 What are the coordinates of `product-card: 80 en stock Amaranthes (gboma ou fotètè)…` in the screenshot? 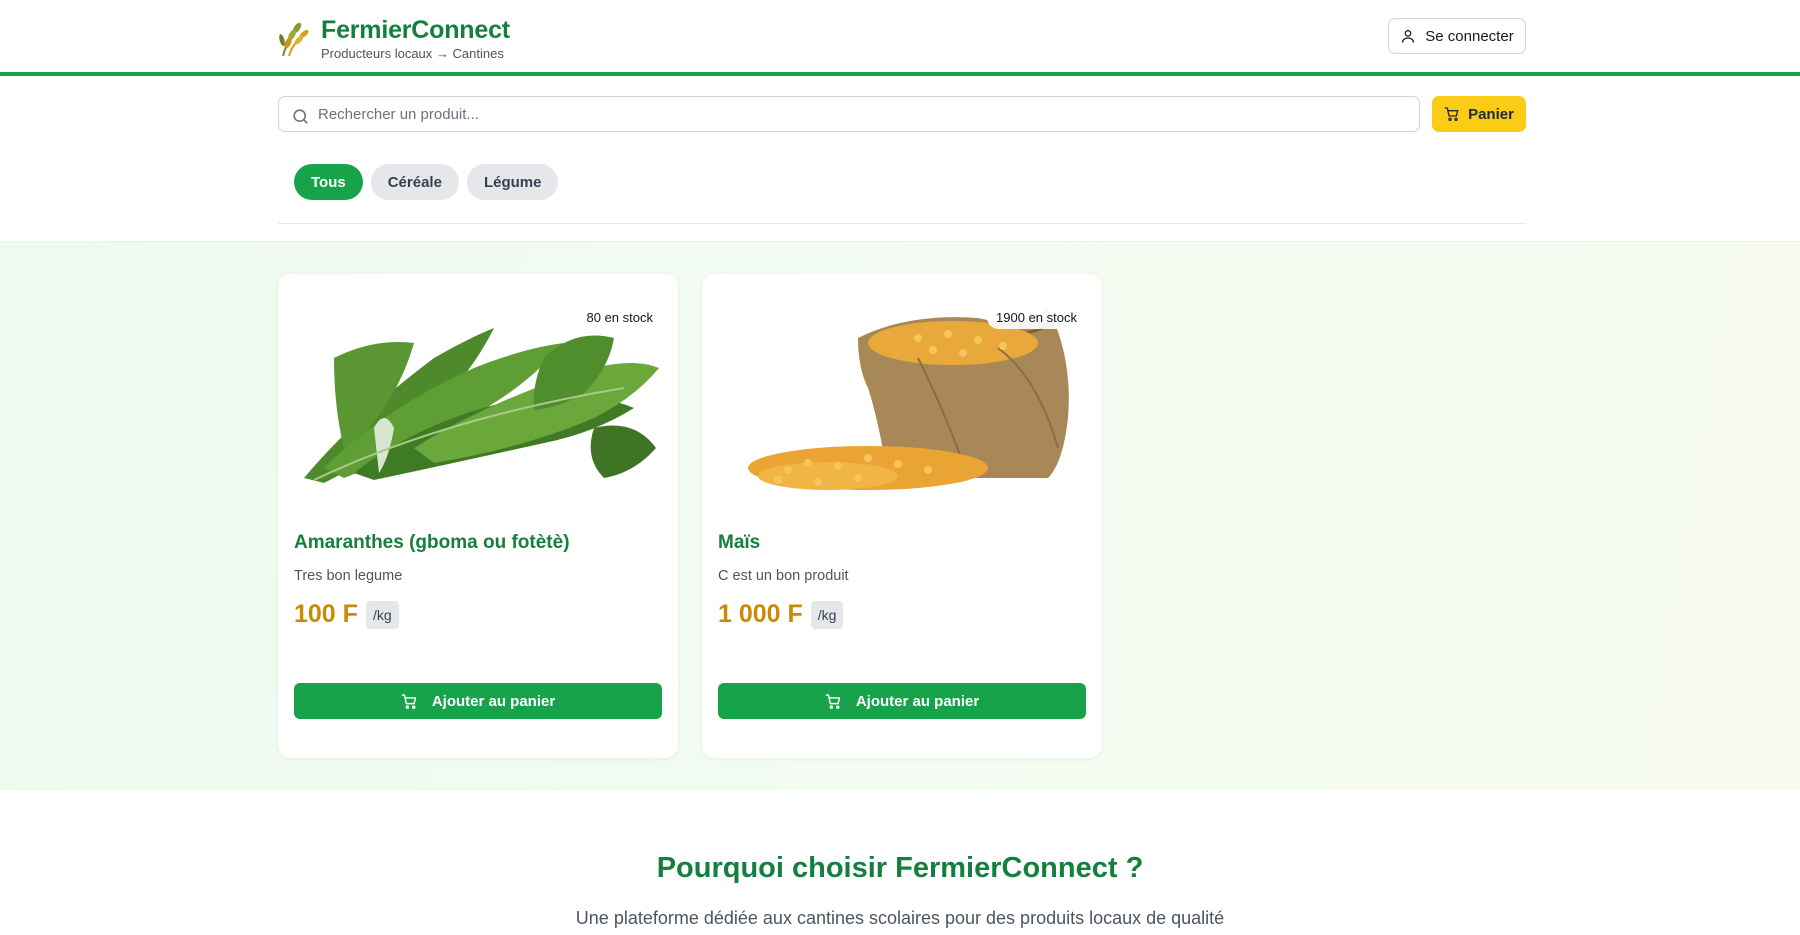 It's located at (478, 516).